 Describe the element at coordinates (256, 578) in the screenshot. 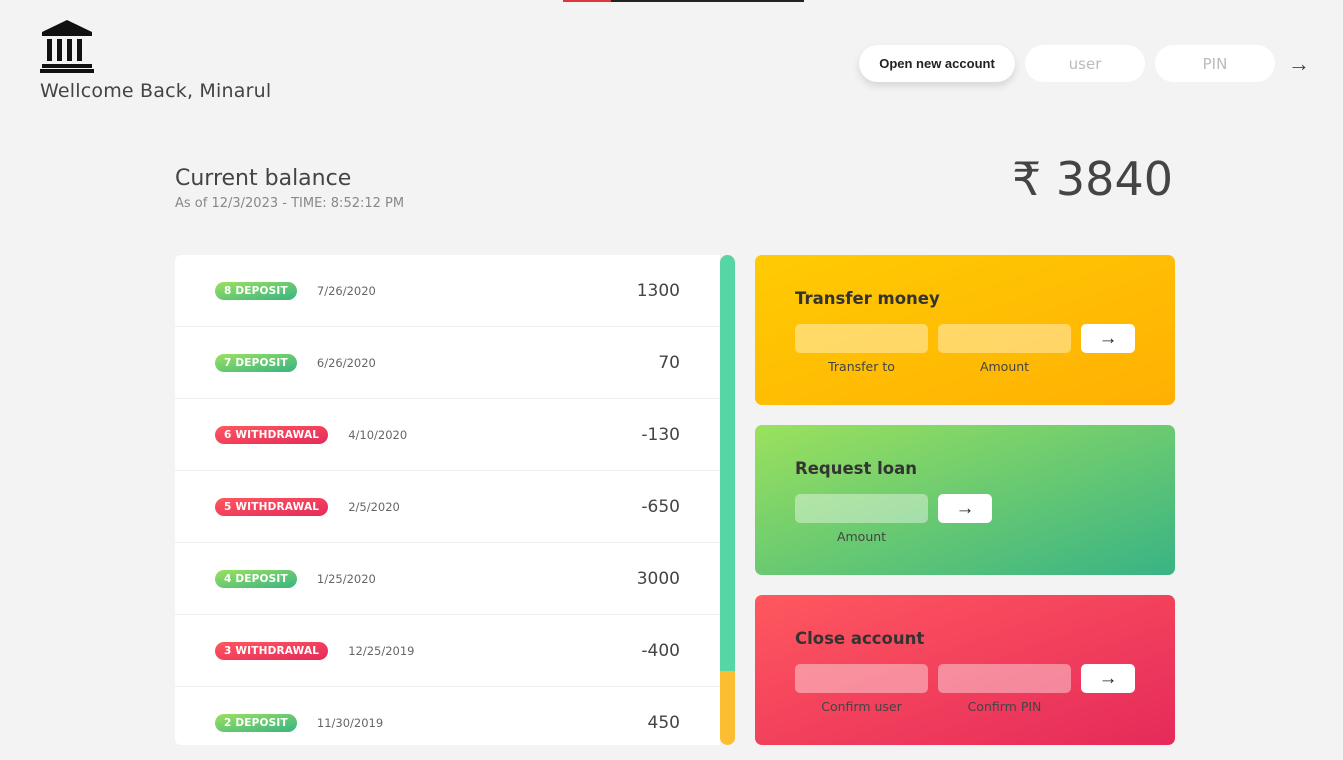

I see `movement-type-badge: 4 DEPOSIT` at that location.